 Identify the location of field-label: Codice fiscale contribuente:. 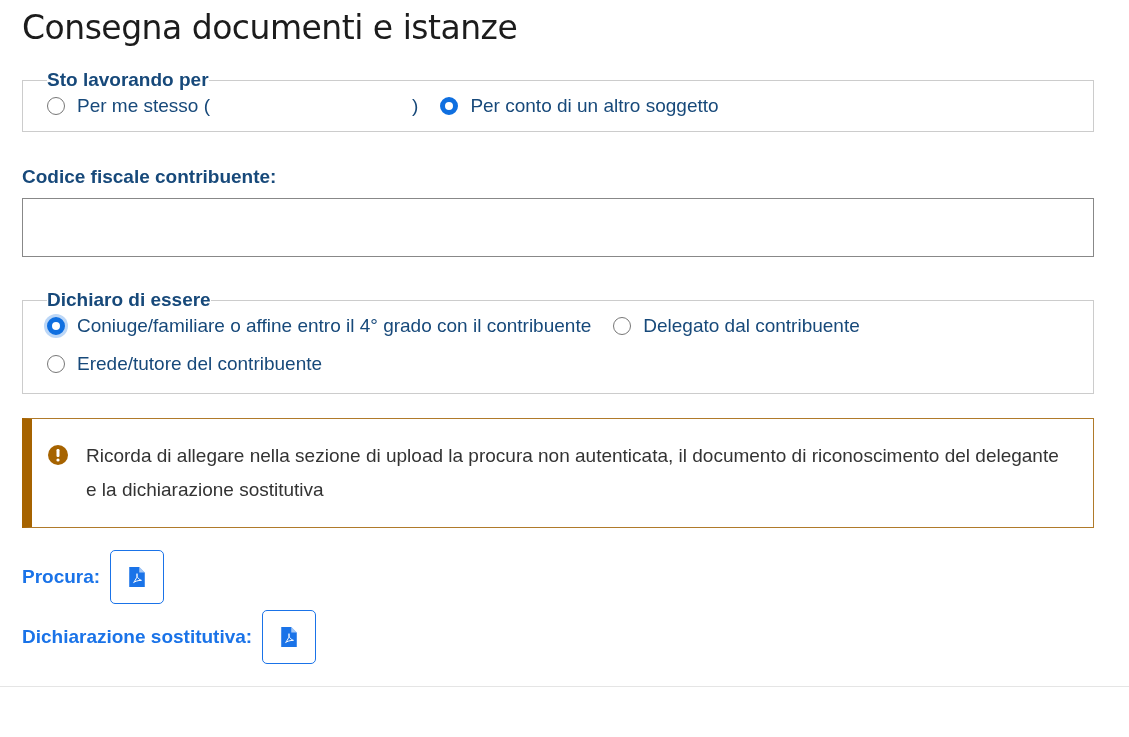
(150, 177).